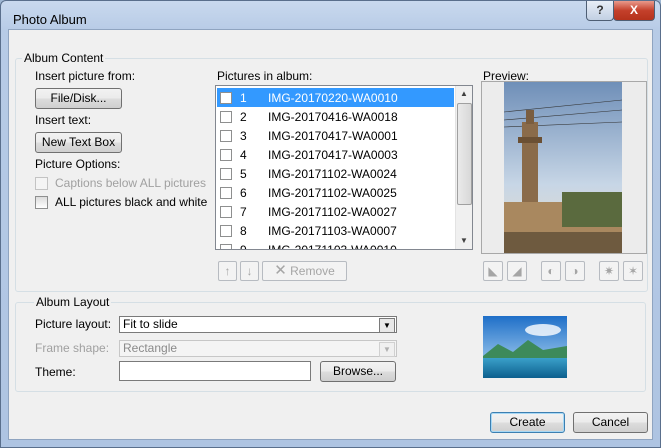  I want to click on list-item: 3 IMG-20170417-WA0001, so click(335, 135).